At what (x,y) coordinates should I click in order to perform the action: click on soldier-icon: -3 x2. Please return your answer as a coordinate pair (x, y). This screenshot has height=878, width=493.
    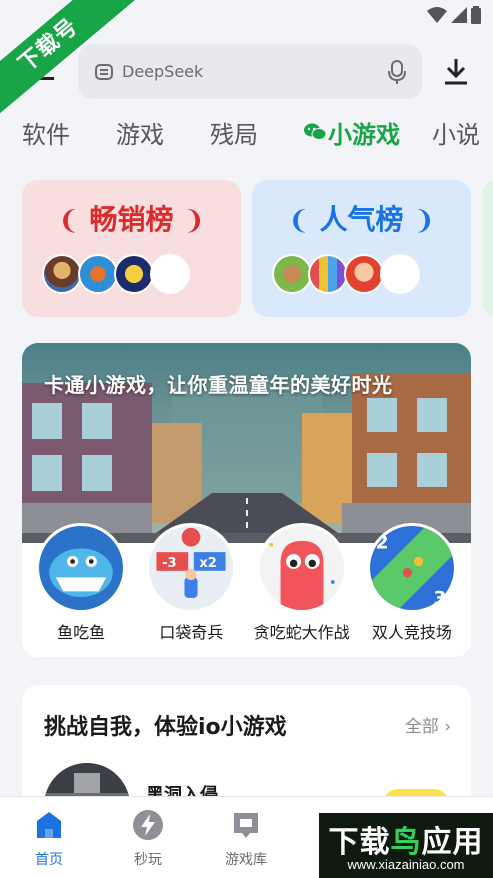
    Looking at the image, I should click on (191, 568).